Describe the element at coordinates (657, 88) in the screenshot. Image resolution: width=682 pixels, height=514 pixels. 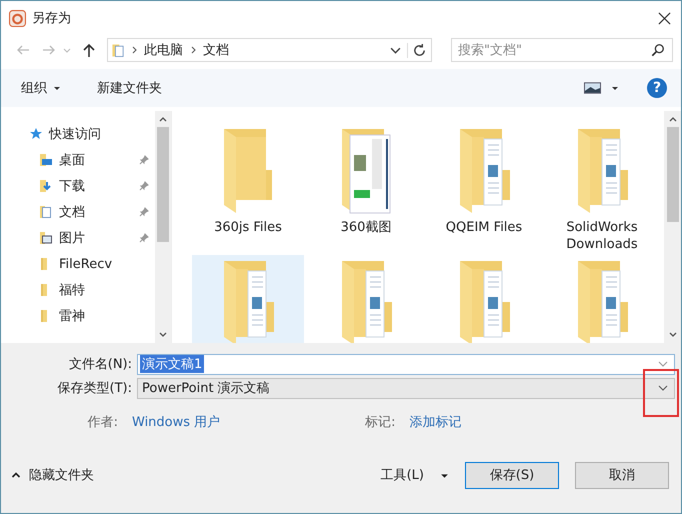
I see `help-button: ?` at that location.